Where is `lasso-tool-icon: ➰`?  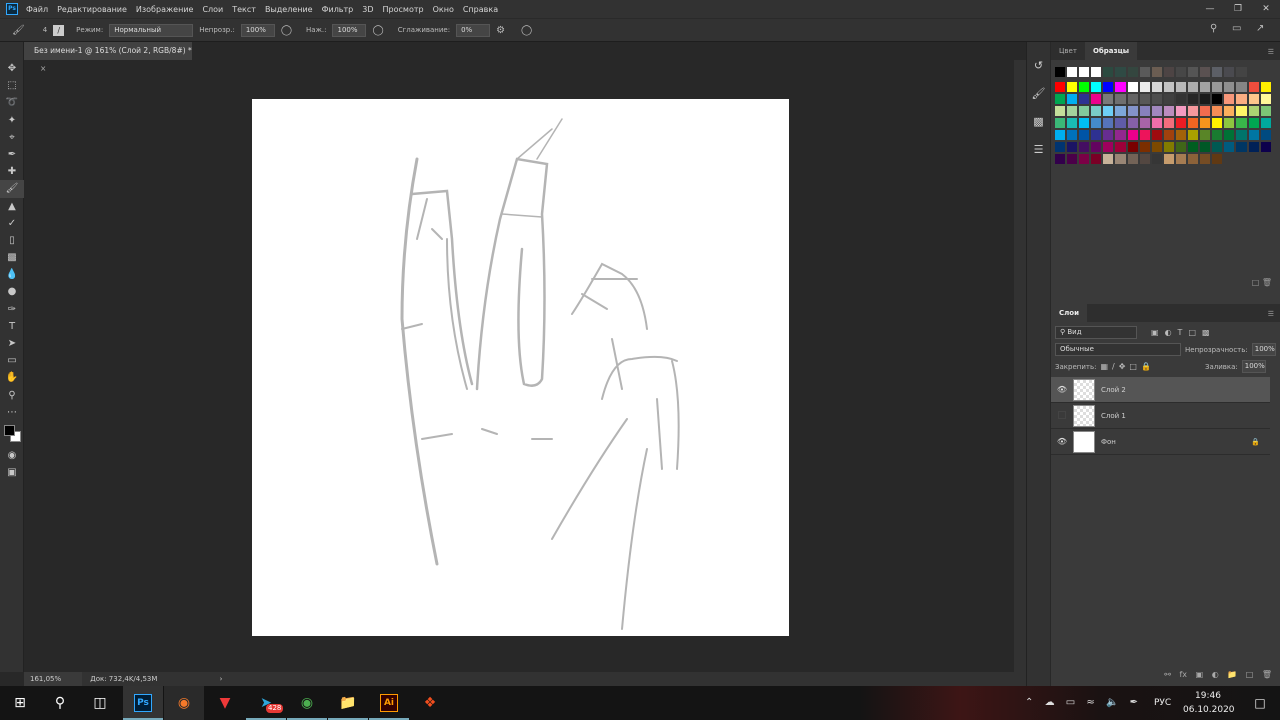 lasso-tool-icon: ➰ is located at coordinates (12, 102).